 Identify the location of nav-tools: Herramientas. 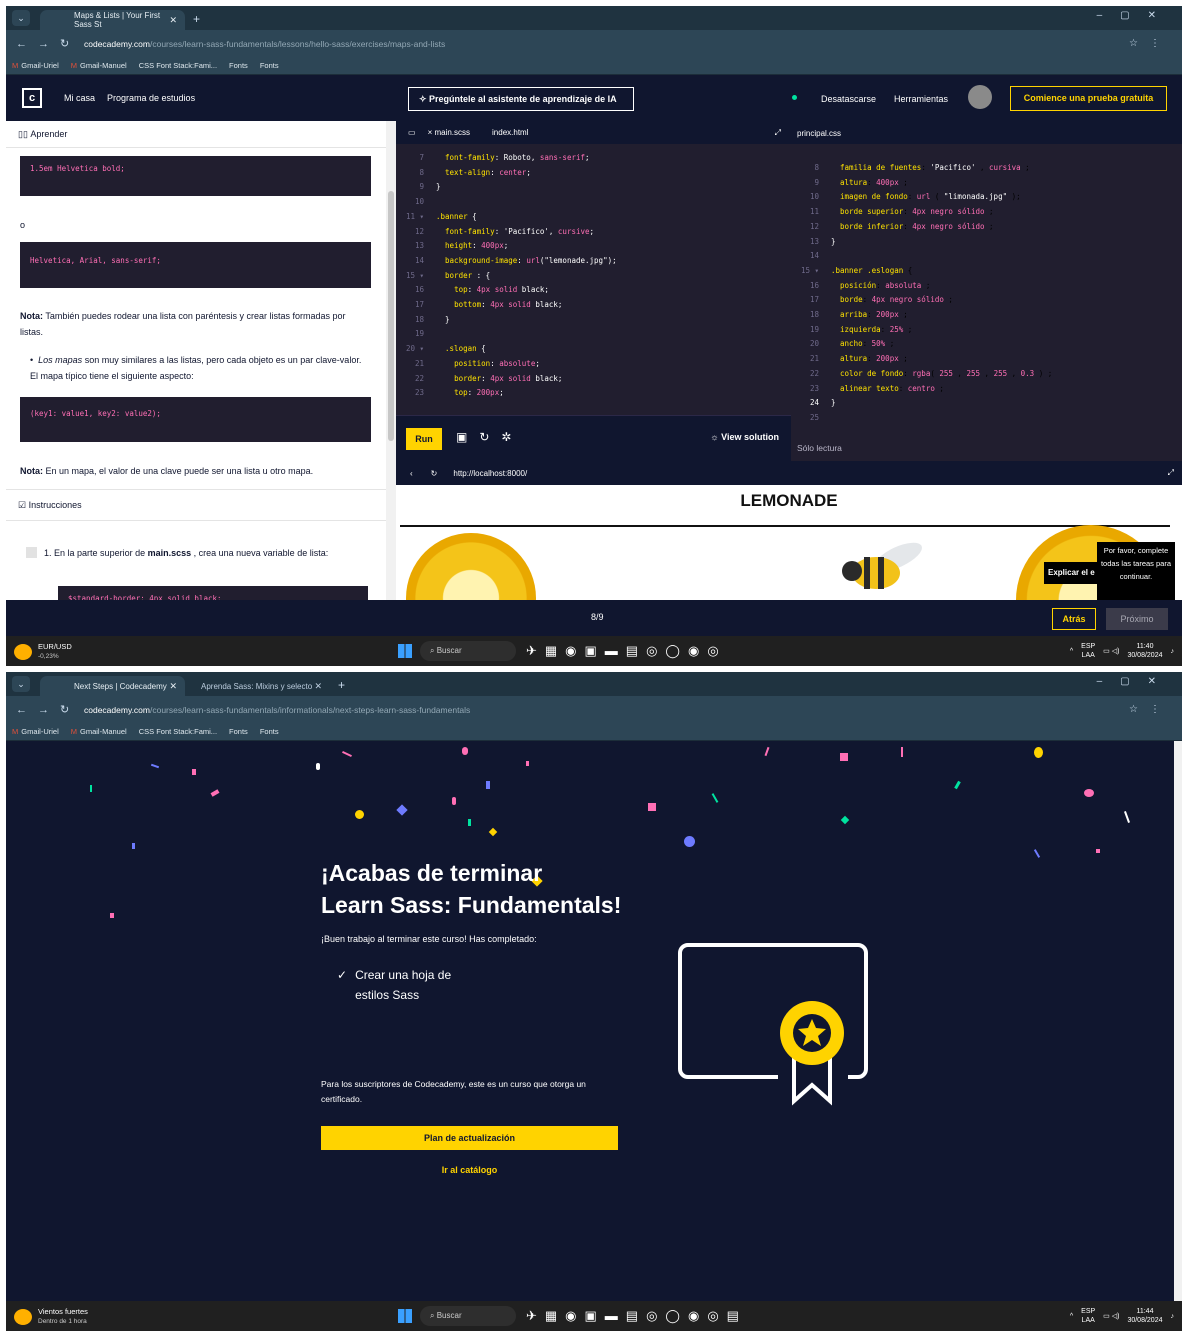
(921, 99).